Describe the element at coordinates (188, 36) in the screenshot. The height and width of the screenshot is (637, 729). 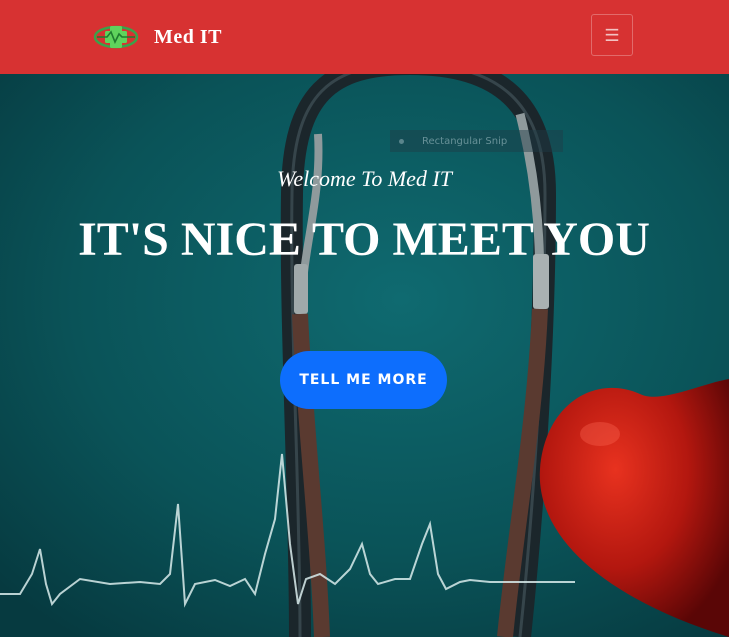
I see `brand-name: Med IT` at that location.